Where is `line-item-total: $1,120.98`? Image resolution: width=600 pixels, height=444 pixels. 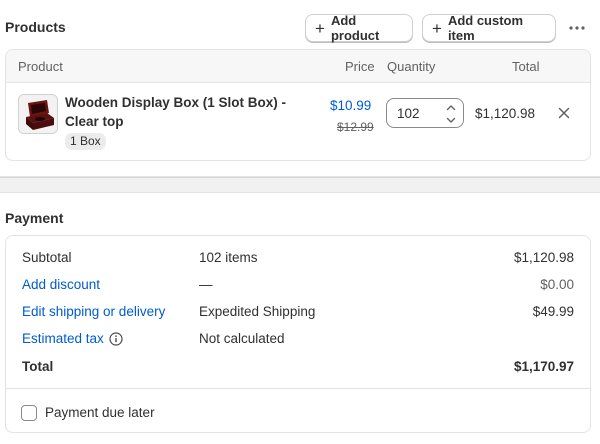
line-item-total: $1,120.98 is located at coordinates (505, 113).